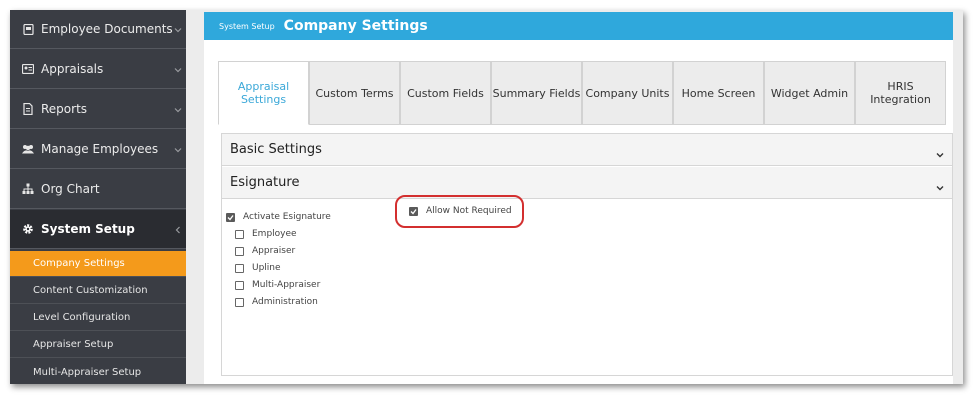 The width and height of the screenshot is (975, 396). What do you see at coordinates (247, 26) in the screenshot?
I see `breadcrumb: System Setup` at bounding box center [247, 26].